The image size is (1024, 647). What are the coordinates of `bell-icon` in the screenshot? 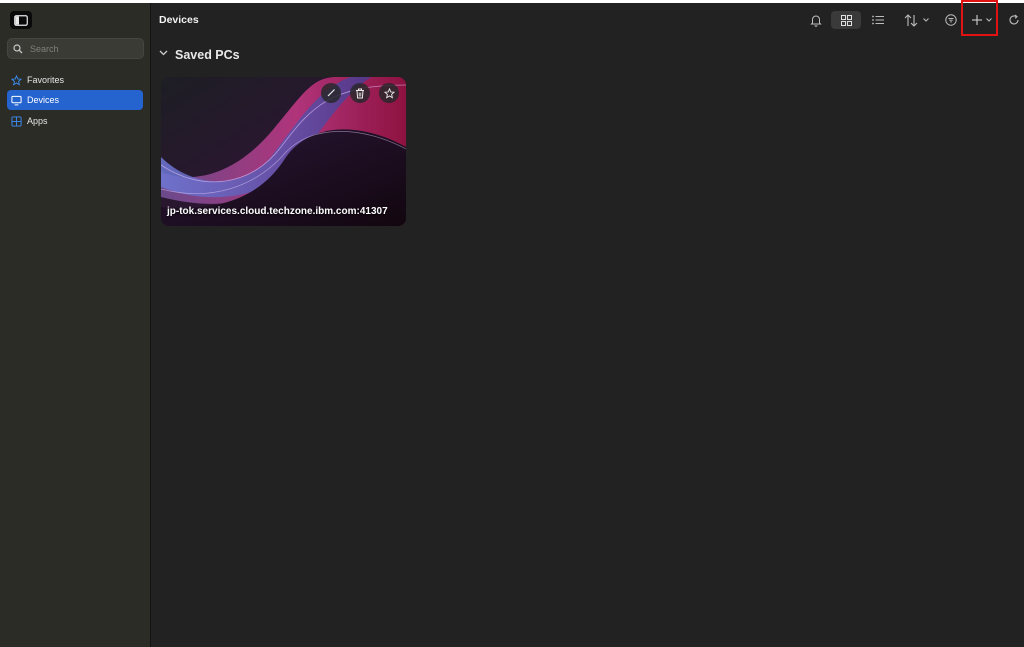 It's located at (816, 20).